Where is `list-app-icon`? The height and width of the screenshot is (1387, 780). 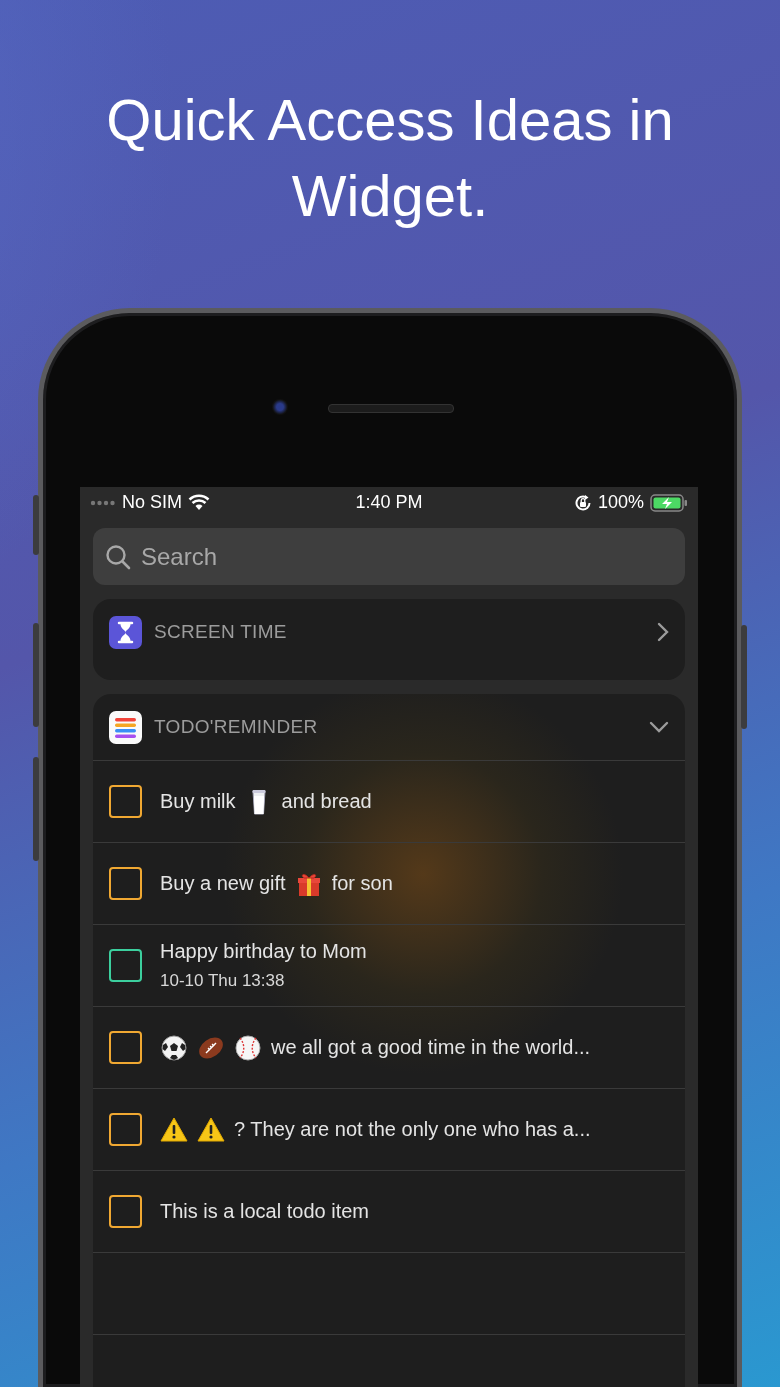 list-app-icon is located at coordinates (125, 727).